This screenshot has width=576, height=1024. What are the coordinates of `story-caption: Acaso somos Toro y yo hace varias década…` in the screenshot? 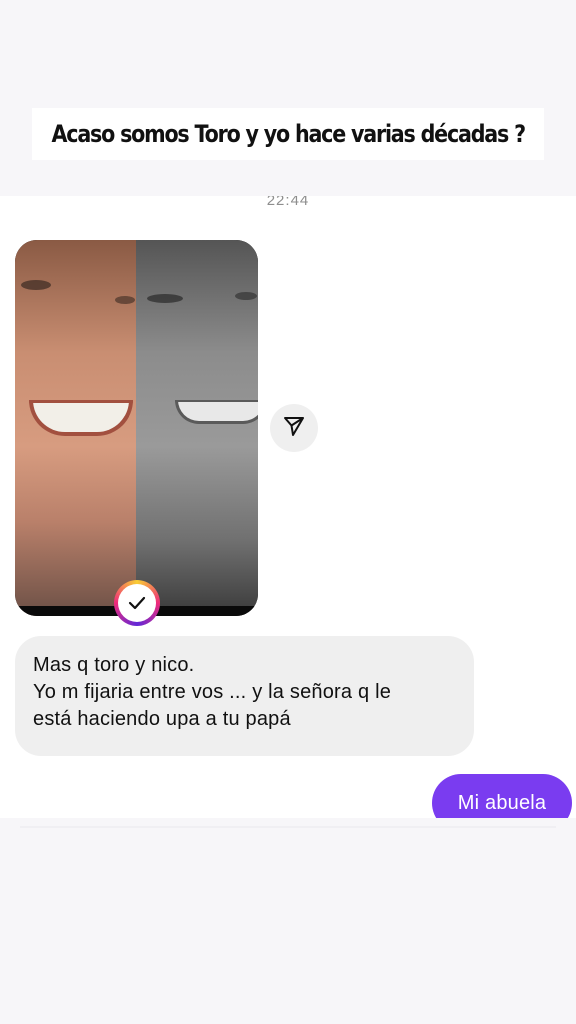 It's located at (288, 134).